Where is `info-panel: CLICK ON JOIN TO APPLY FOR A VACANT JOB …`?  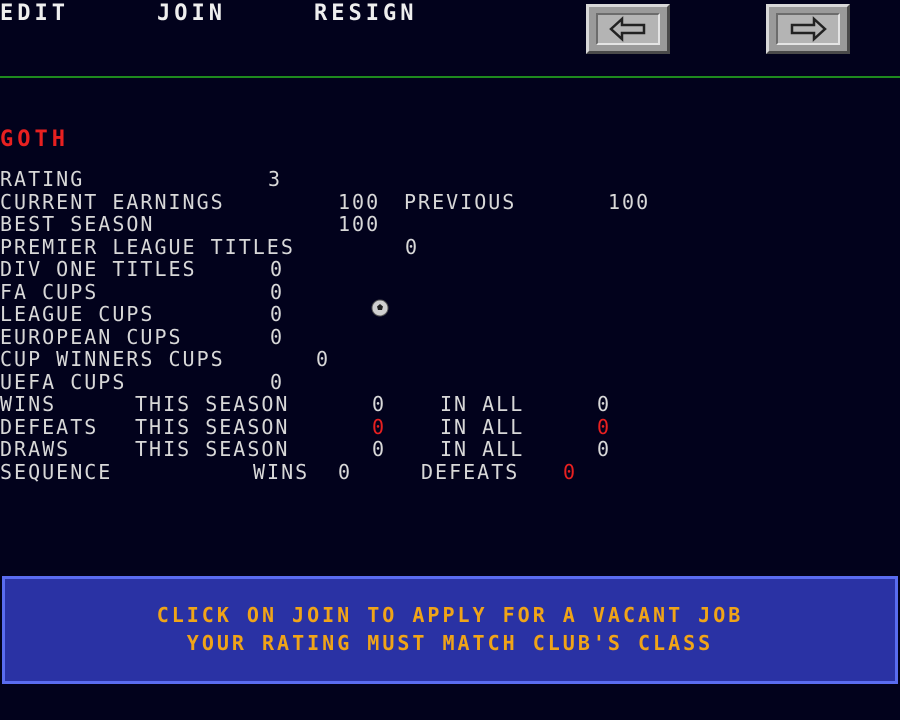 info-panel: CLICK ON JOIN TO APPLY FOR A VACANT JOB … is located at coordinates (450, 630).